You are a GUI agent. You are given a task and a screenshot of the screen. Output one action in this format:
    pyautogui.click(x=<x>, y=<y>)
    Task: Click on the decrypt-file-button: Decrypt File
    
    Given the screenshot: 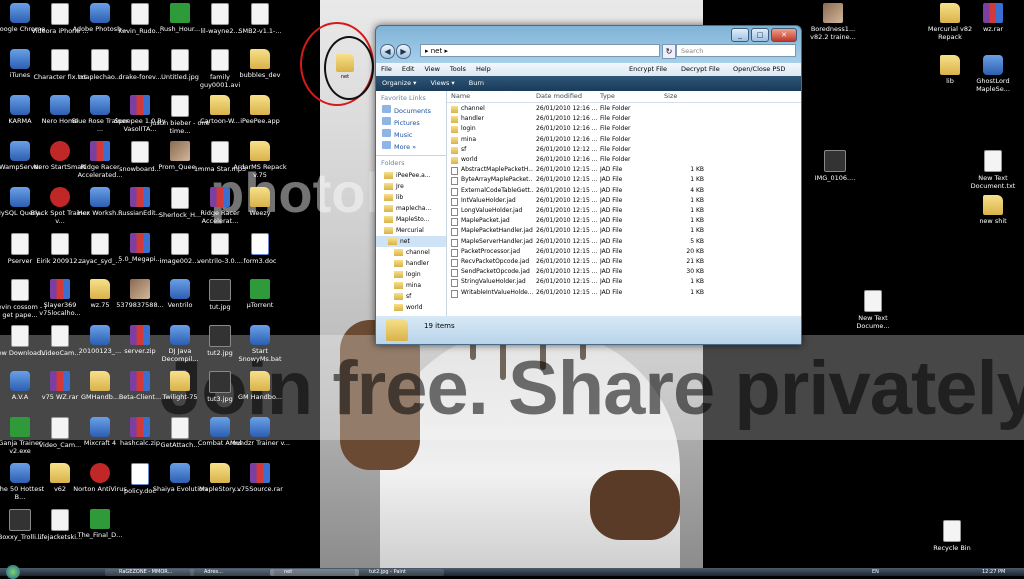 What is the action you would take?
    pyautogui.click(x=700, y=69)
    